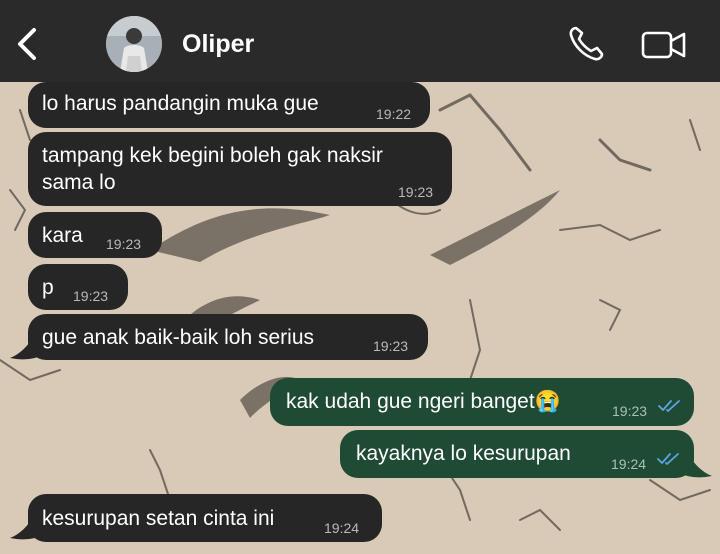 This screenshot has width=720, height=554. I want to click on message-bubble-incoming: gue anak baik-baik loh serius 19:23, so click(228, 337).